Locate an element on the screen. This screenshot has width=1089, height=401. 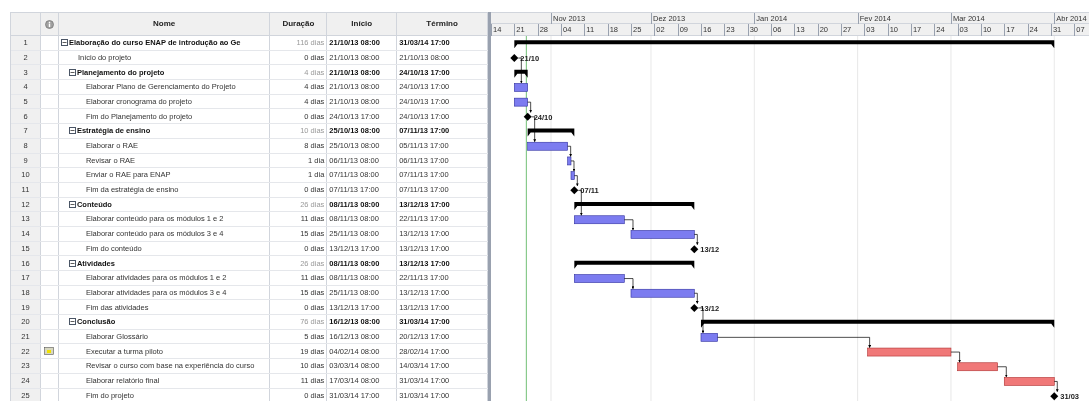
column-header: Duração is located at coordinates (299, 24).